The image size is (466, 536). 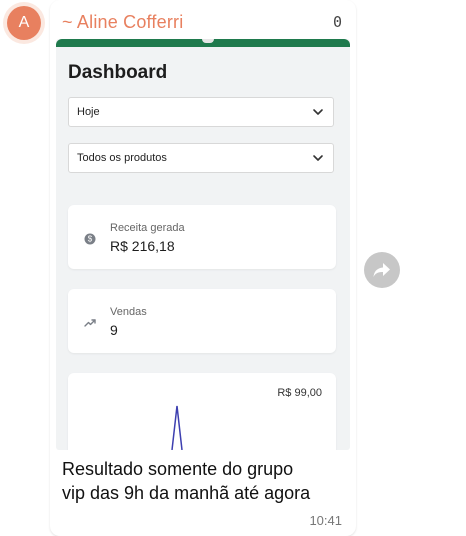 What do you see at coordinates (88, 112) in the screenshot?
I see `period-select-value: Hoje` at bounding box center [88, 112].